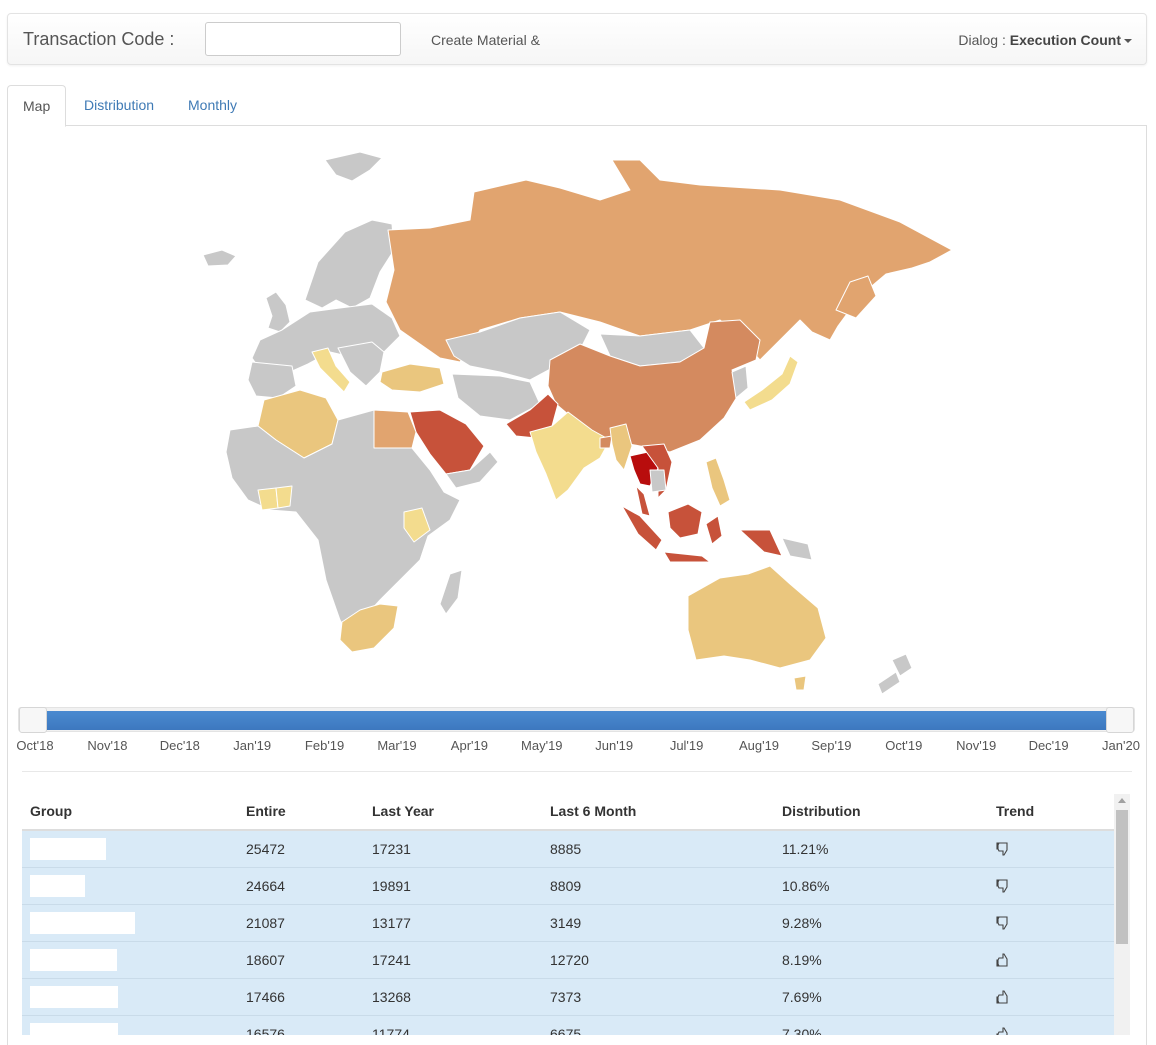 The image size is (1156, 1045). I want to click on timeline-tick-label: Aug'19, so click(759, 745).